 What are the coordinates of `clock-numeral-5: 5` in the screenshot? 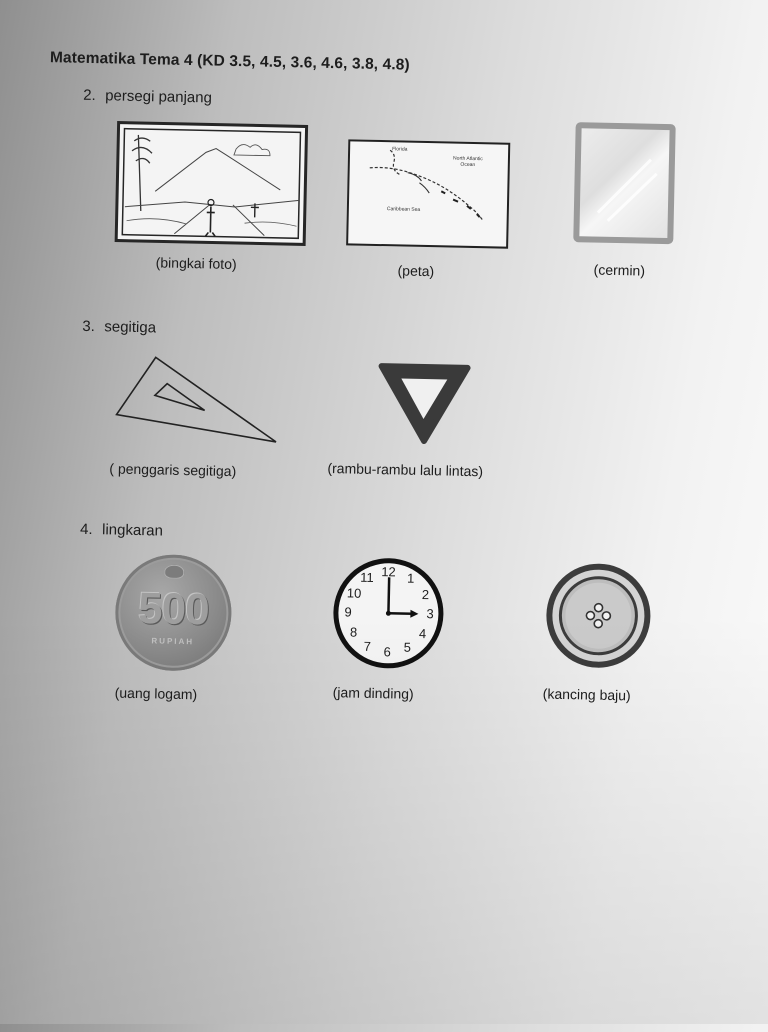 It's located at (407, 647).